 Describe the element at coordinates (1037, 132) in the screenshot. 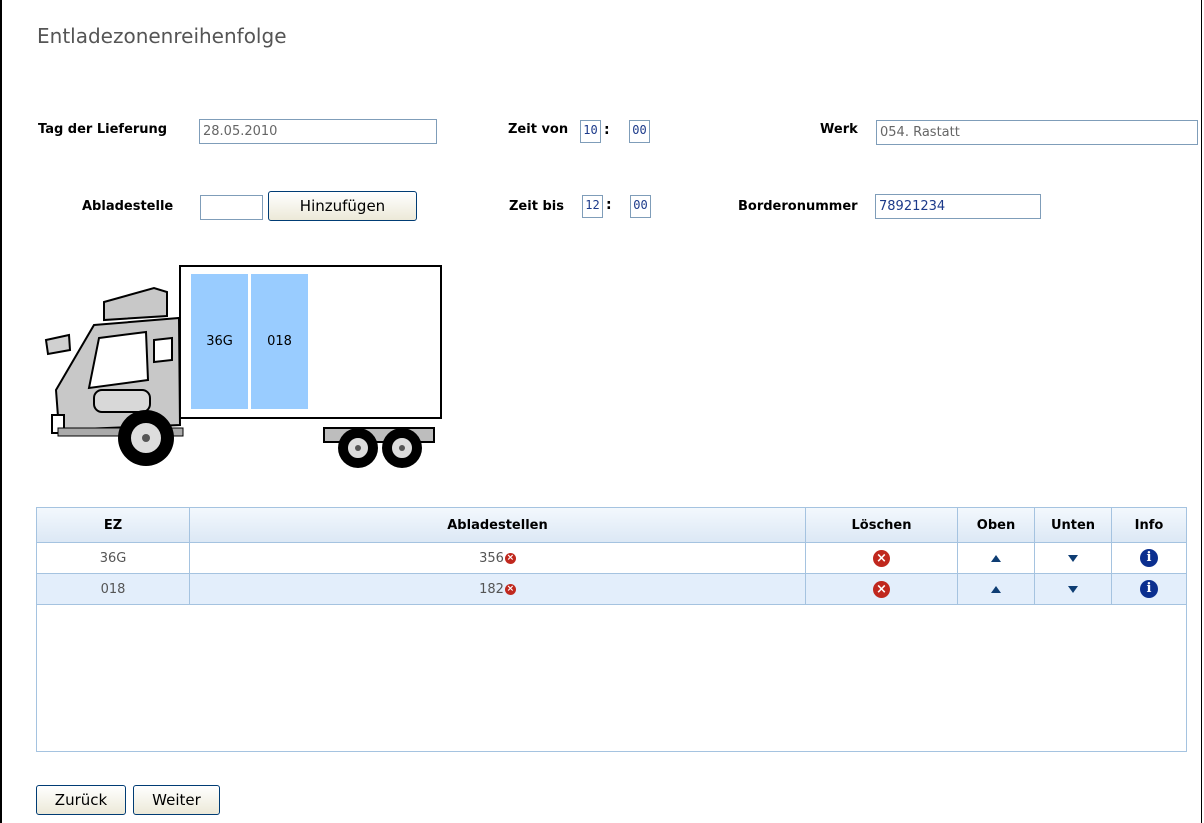

I see `plant-field: 054. Rastatt` at that location.